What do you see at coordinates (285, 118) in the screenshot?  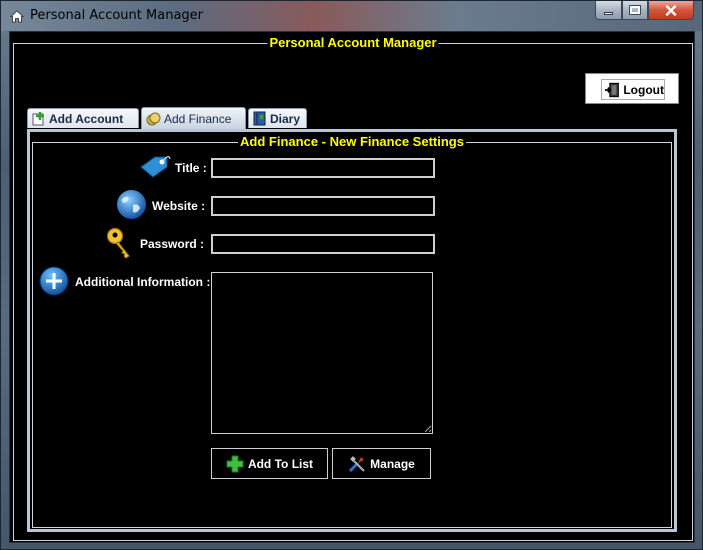 I see `tab-diary-label: Diary` at bounding box center [285, 118].